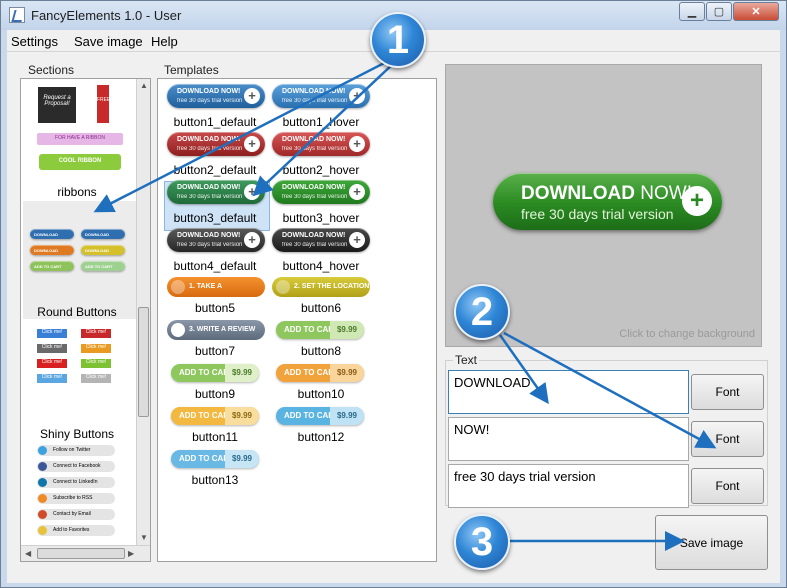 This screenshot has height=588, width=787. What do you see at coordinates (215, 437) in the screenshot?
I see `template-caption: button11` at bounding box center [215, 437].